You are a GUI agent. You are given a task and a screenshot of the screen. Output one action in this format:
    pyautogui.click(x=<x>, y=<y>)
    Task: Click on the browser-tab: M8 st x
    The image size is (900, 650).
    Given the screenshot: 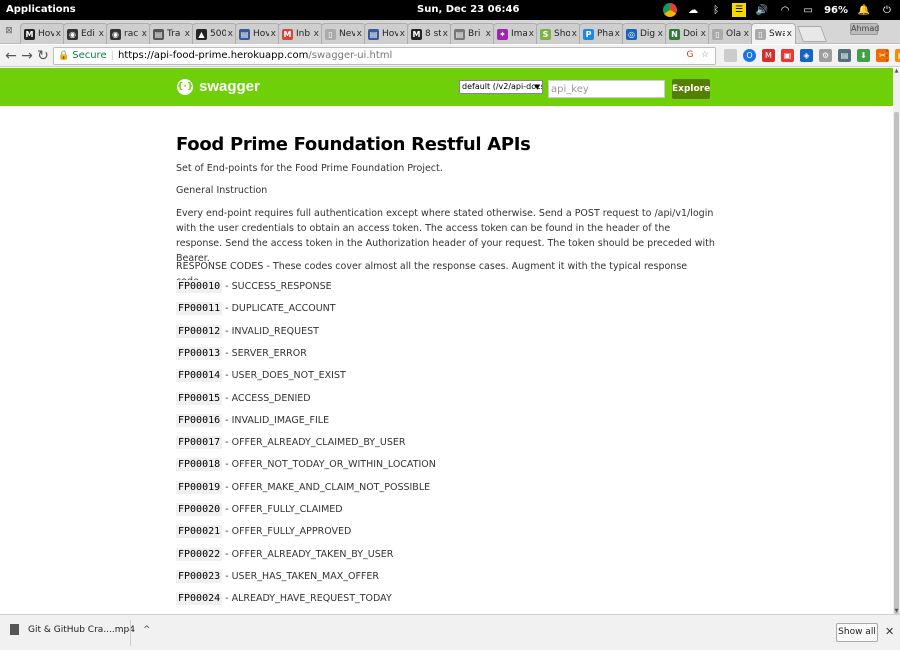 What is the action you would take?
    pyautogui.click(x=429, y=33)
    